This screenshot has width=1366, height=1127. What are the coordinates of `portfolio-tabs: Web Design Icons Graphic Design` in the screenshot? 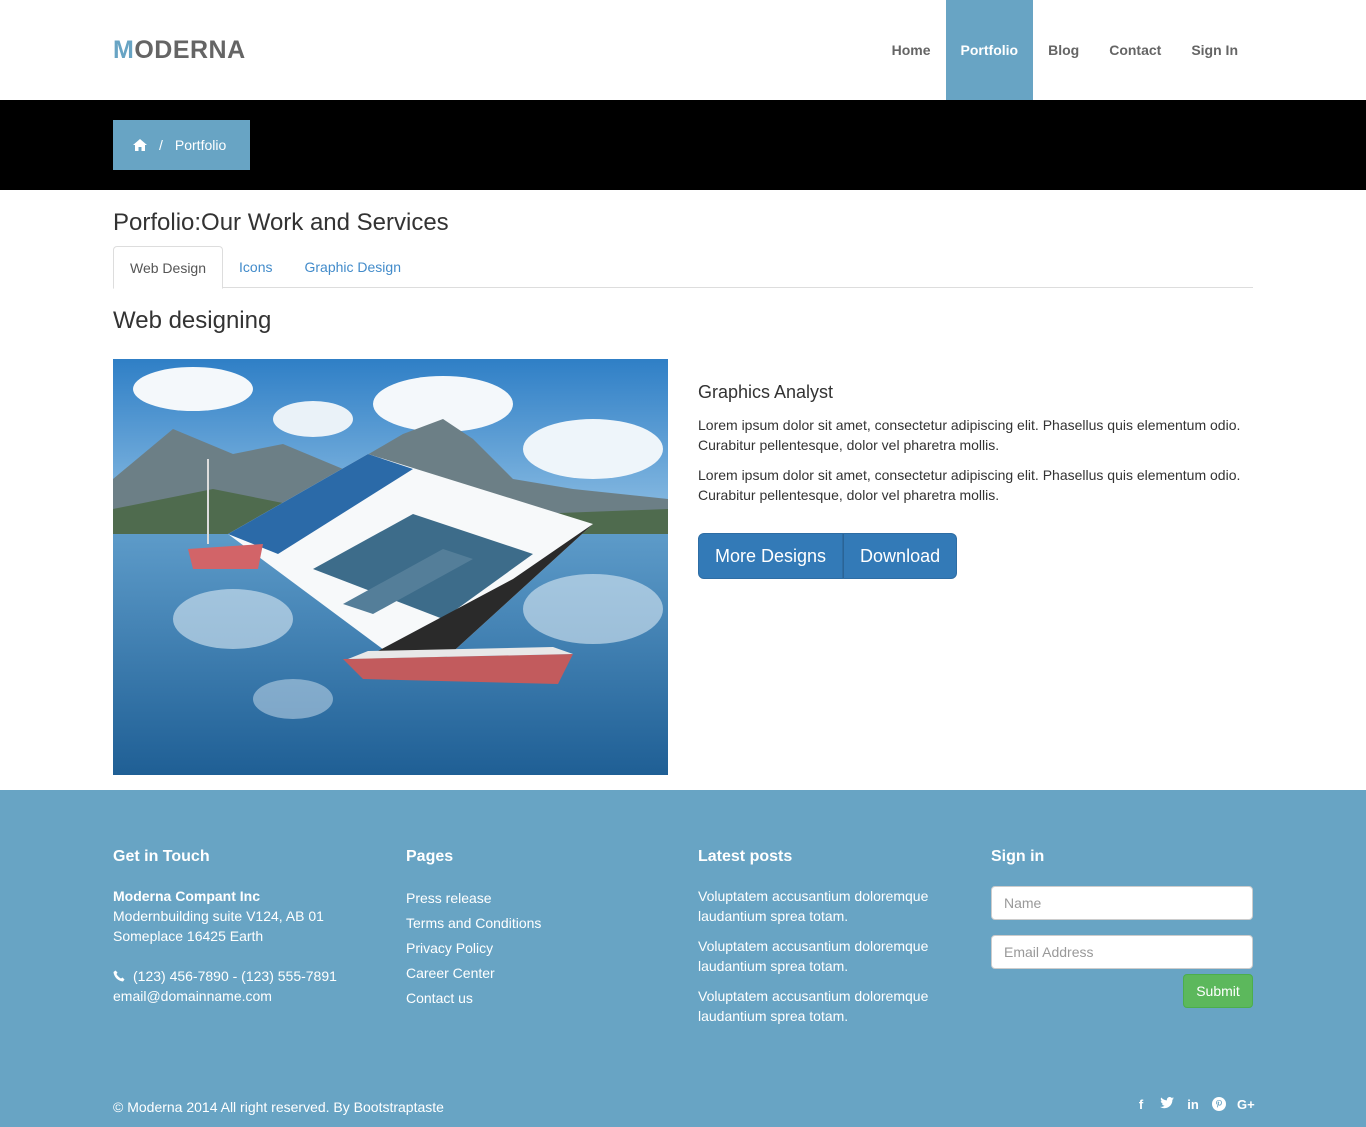 It's located at (683, 267).